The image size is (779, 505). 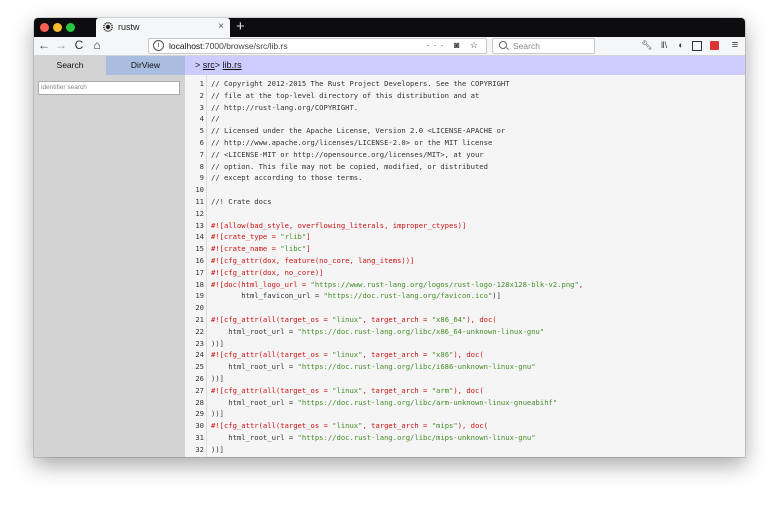 What do you see at coordinates (97, 45) in the screenshot?
I see `home-button: ⌂` at bounding box center [97, 45].